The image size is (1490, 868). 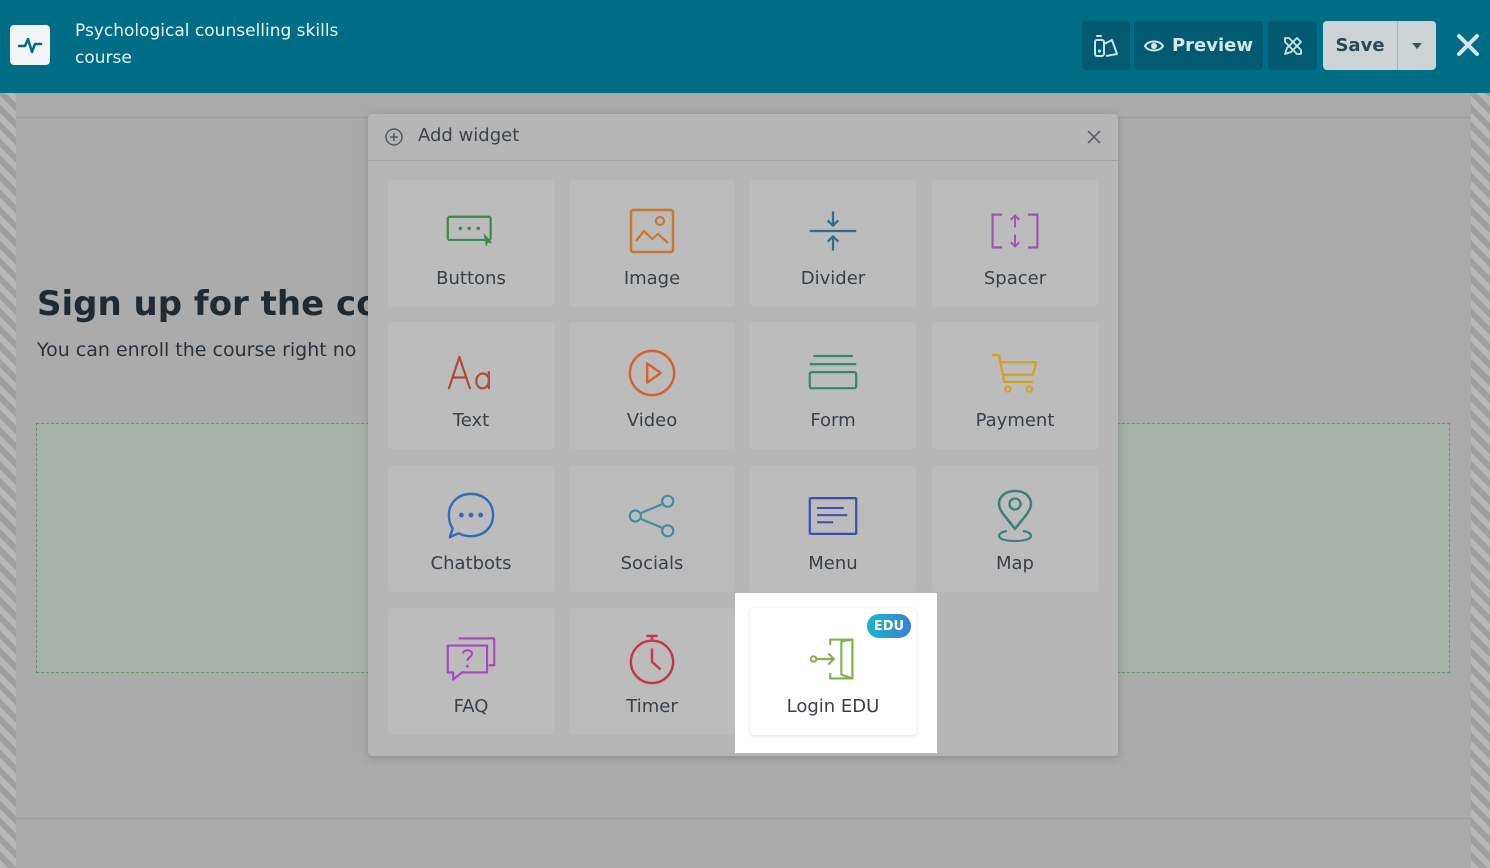 I want to click on app-logo, so click(x=30, y=45).